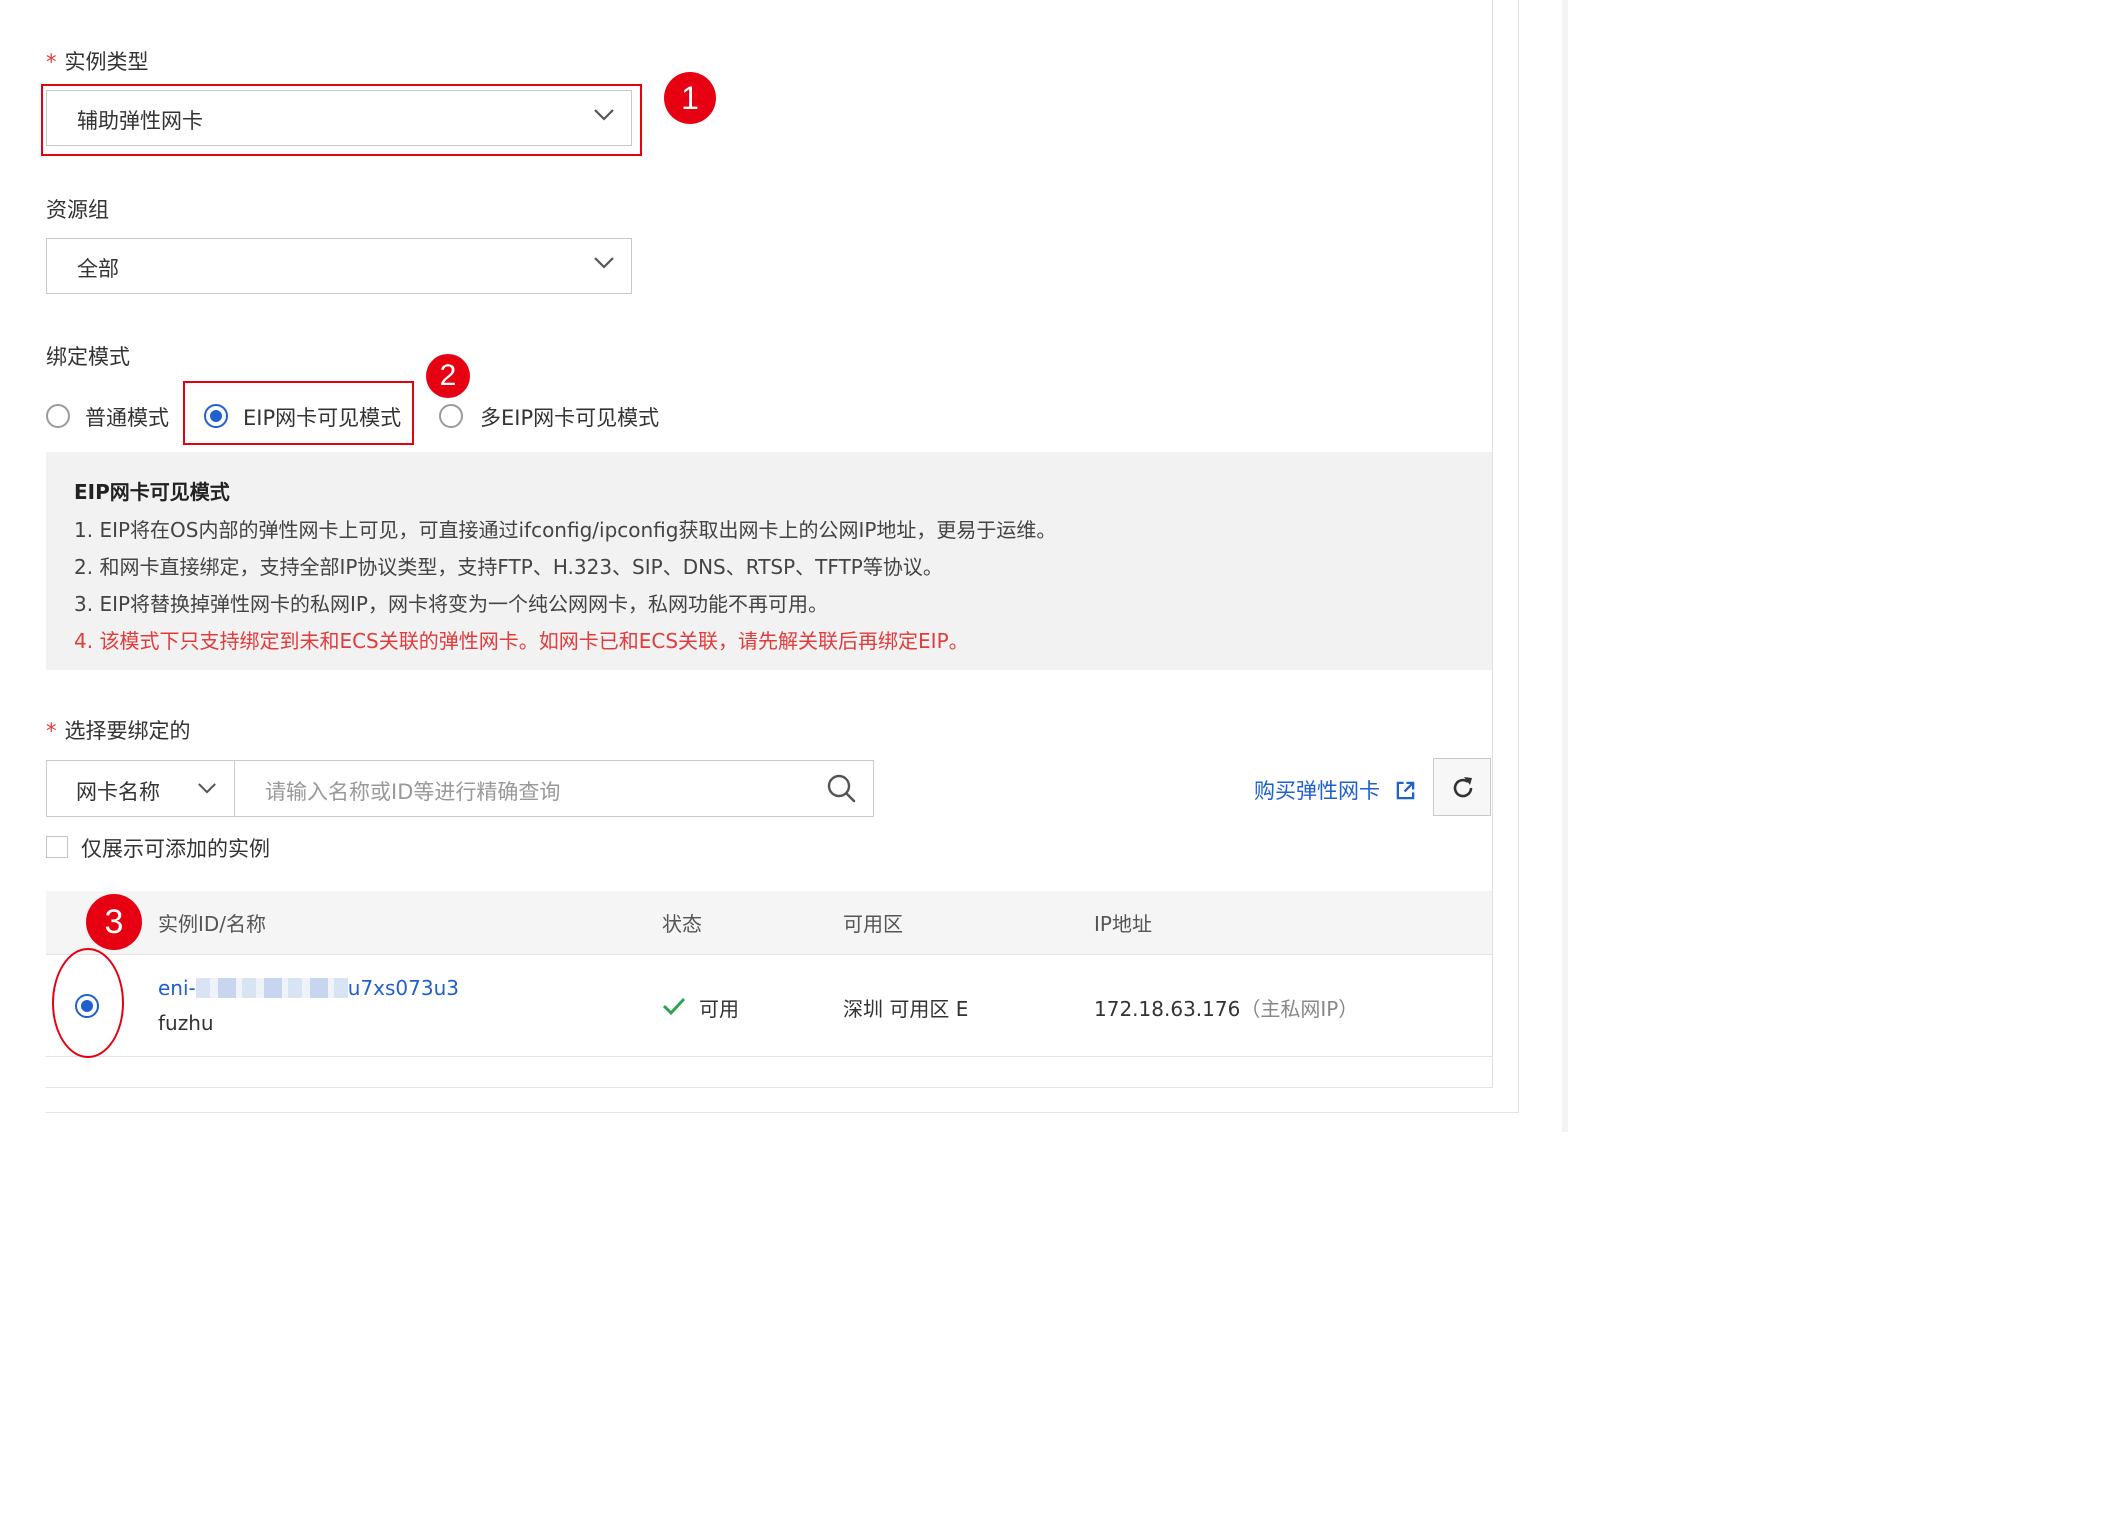 This screenshot has width=2118, height=1516. What do you see at coordinates (106, 62) in the screenshot?
I see `instance-type-label-text: 实例类型` at bounding box center [106, 62].